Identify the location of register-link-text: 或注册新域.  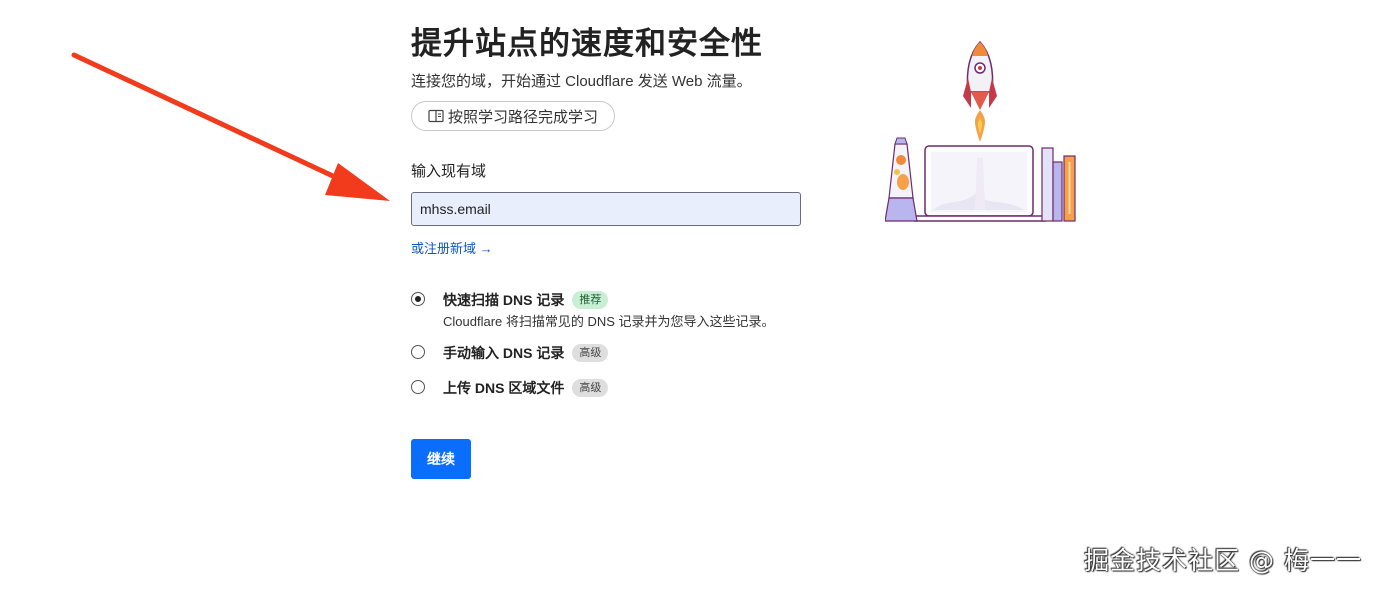
(444, 248).